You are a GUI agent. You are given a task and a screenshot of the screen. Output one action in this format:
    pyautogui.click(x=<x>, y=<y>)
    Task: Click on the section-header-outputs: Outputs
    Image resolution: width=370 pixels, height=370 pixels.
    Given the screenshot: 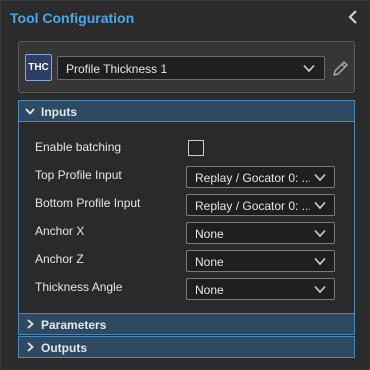 What is the action you would take?
    pyautogui.click(x=186, y=347)
    